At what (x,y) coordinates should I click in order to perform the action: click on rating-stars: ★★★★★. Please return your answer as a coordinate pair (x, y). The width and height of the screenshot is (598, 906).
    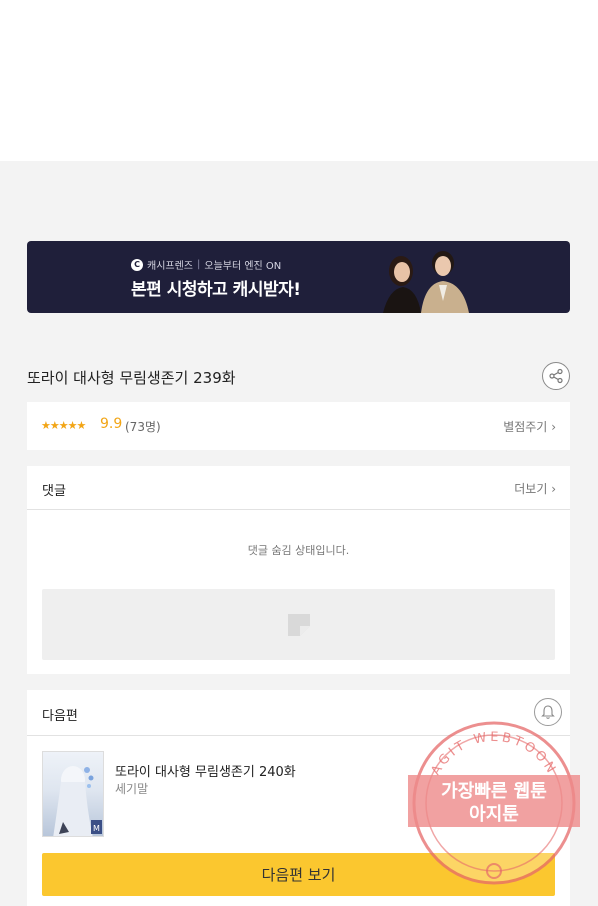
    Looking at the image, I should click on (63, 425).